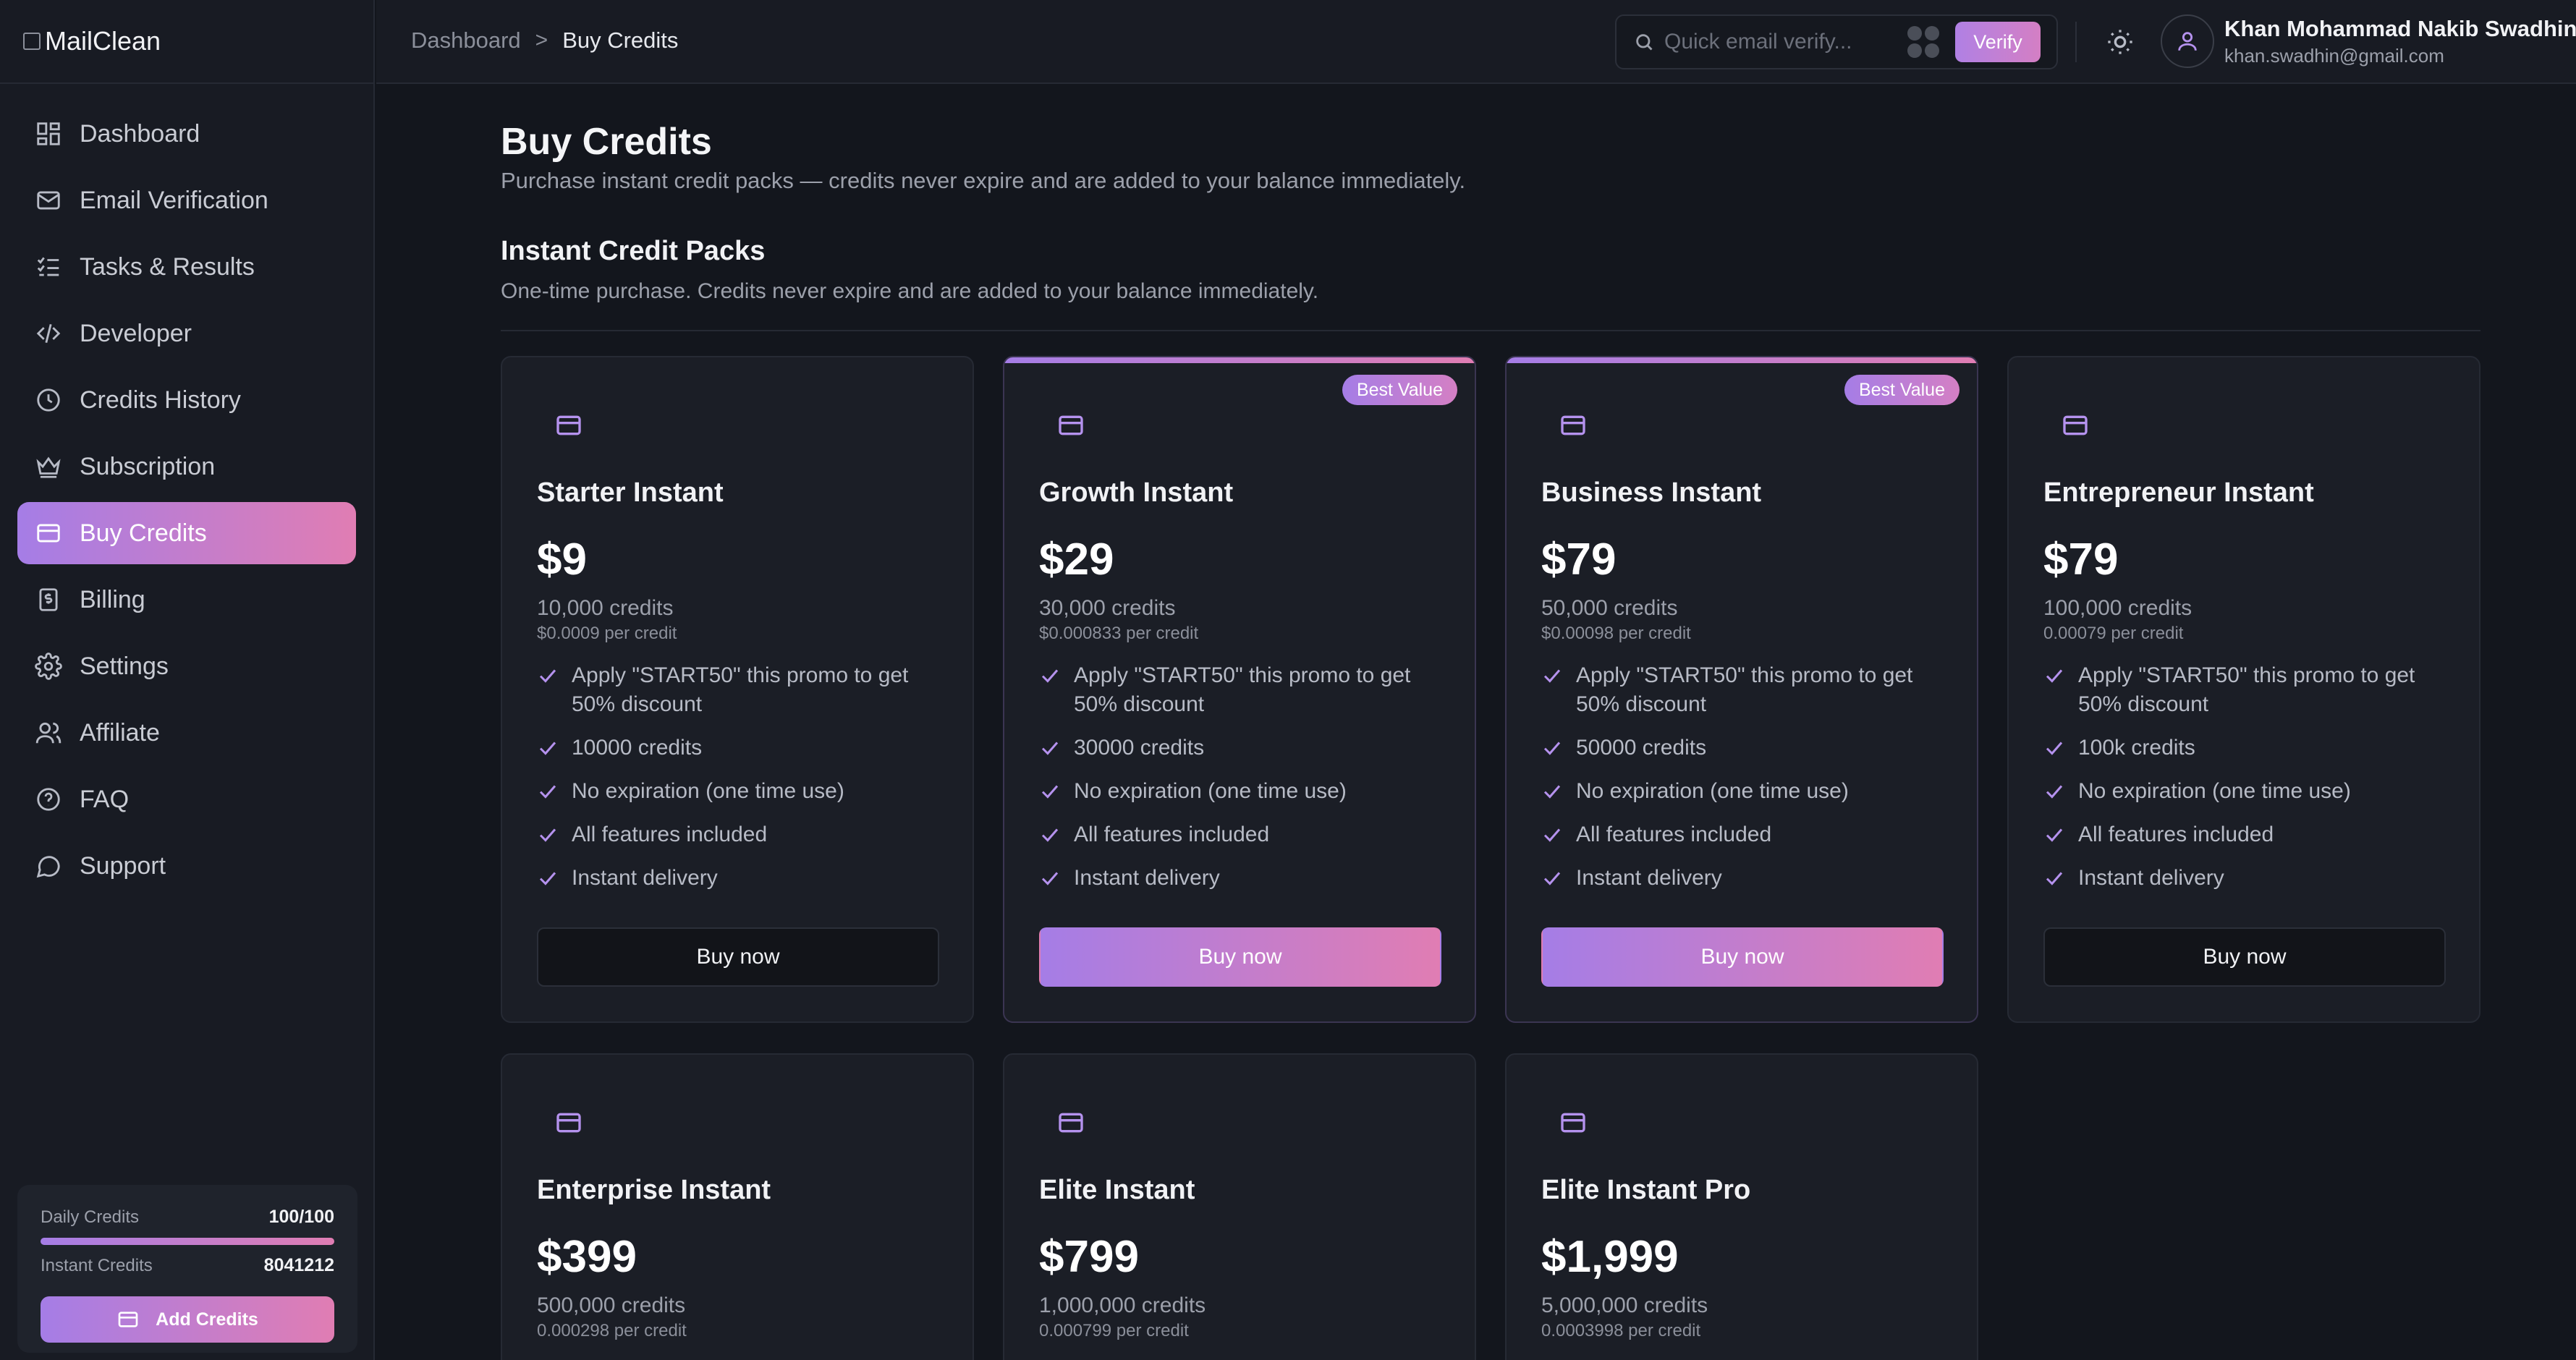 The image size is (2576, 1360). What do you see at coordinates (186, 200) in the screenshot?
I see `sidebar-item-email-verification: Email Verification` at bounding box center [186, 200].